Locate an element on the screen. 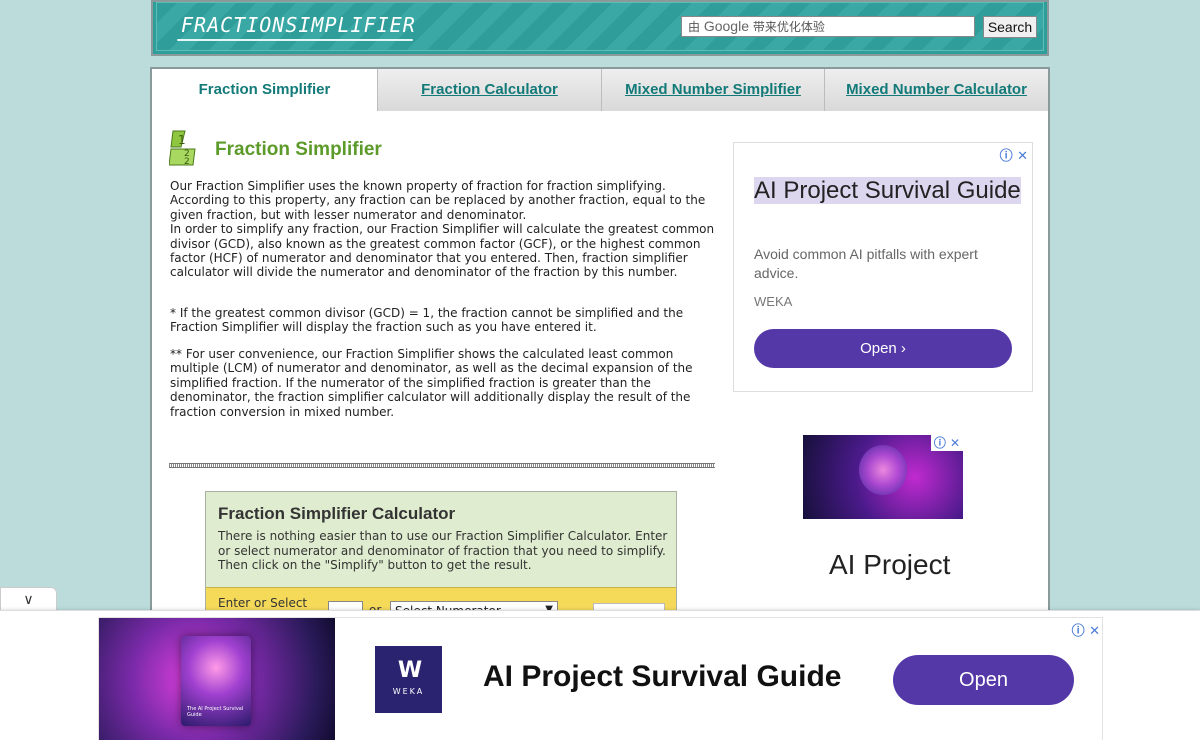 The height and width of the screenshot is (740, 1200). ad-open-button: Open › is located at coordinates (883, 348).